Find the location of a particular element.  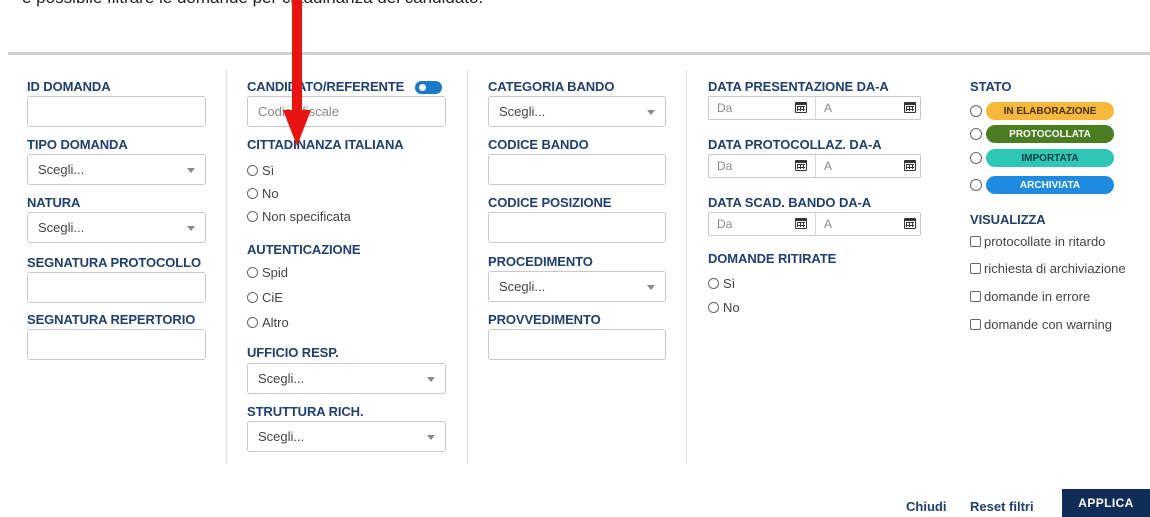

id-domanda-input is located at coordinates (116, 111).